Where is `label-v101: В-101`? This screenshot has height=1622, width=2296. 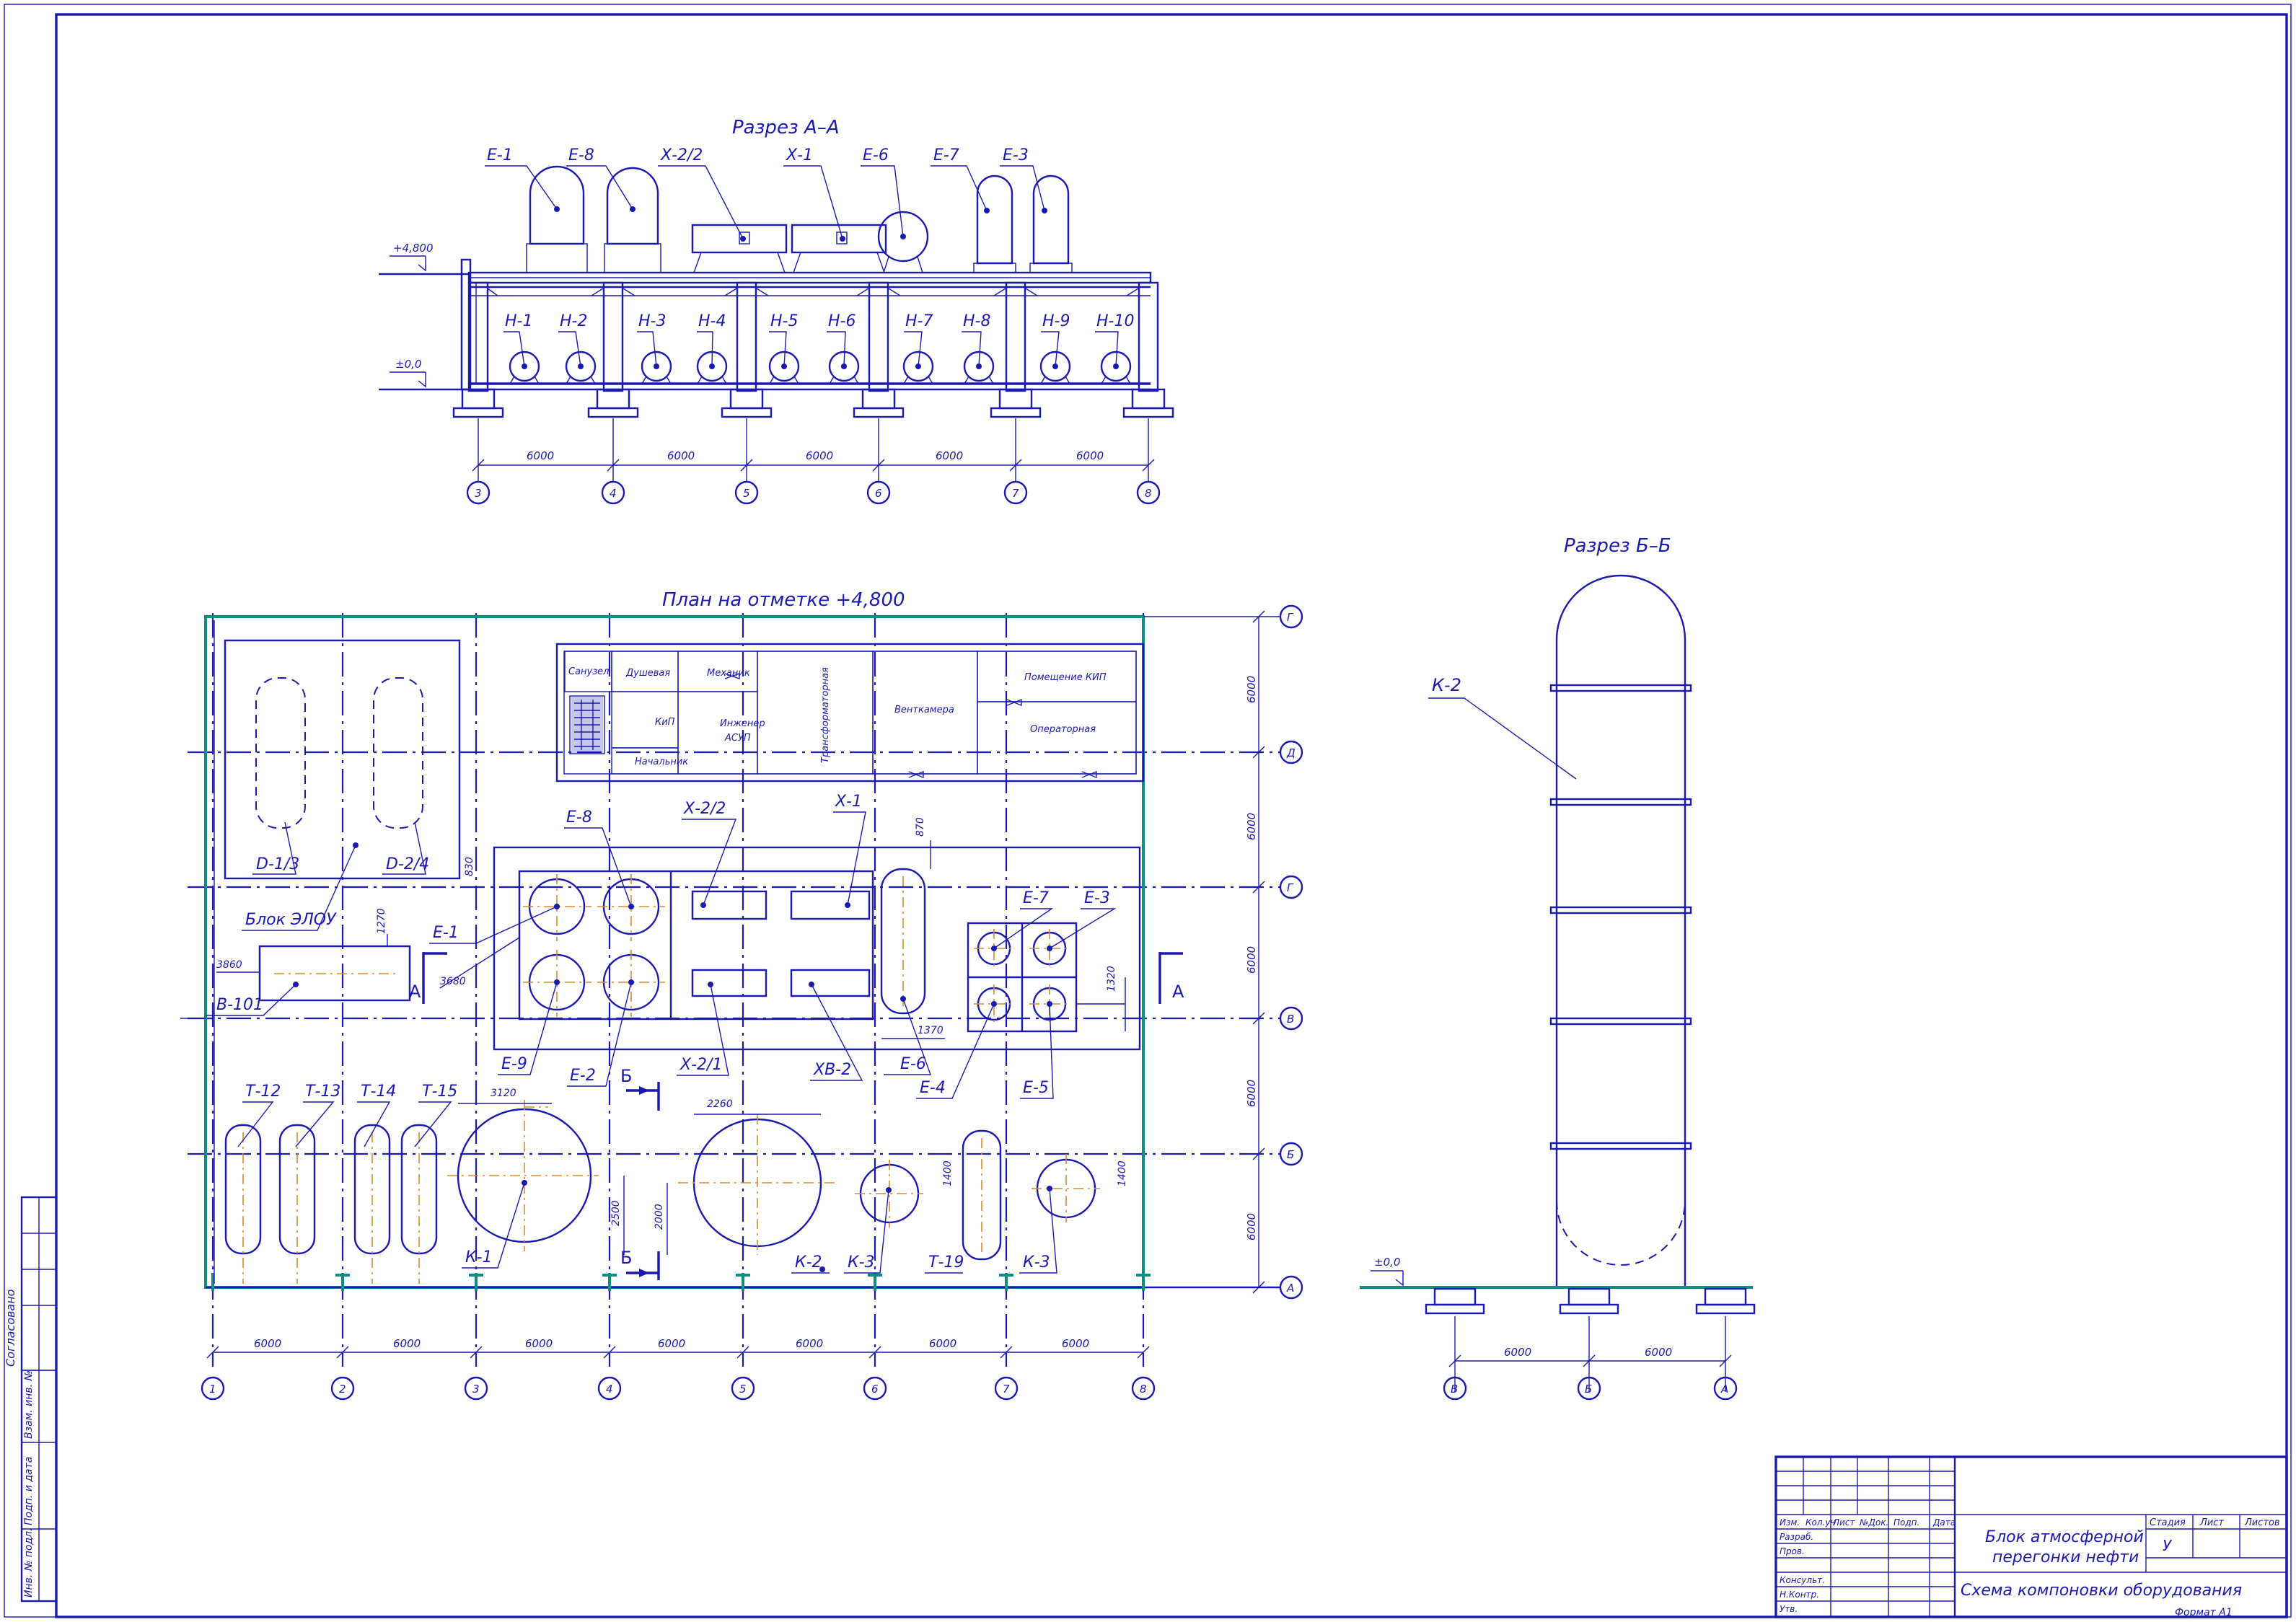 label-v101: В-101 is located at coordinates (240, 1005).